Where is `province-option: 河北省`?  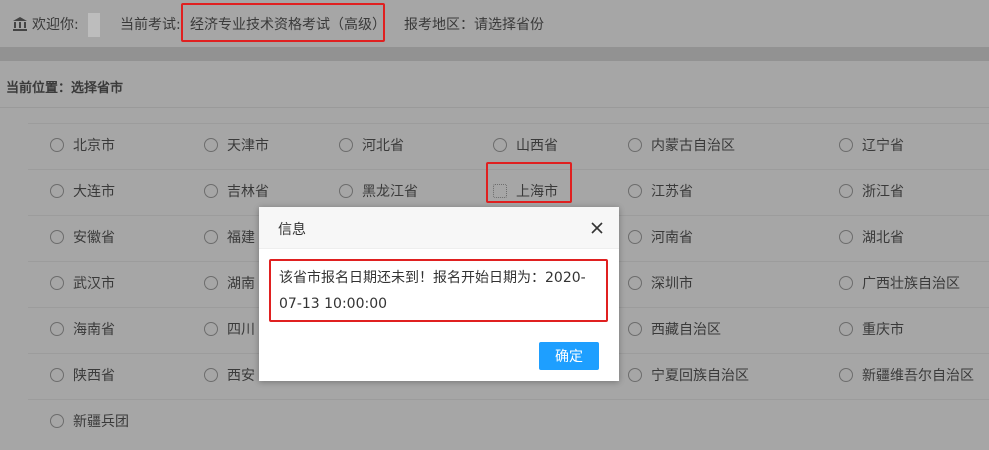
province-option: 河北省 is located at coordinates (371, 145).